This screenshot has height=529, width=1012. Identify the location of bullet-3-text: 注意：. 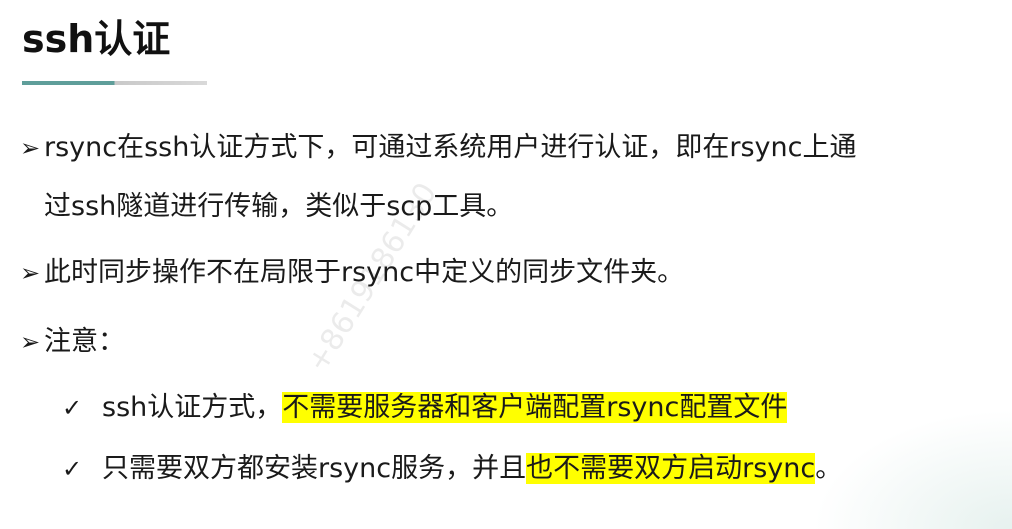
(84, 341).